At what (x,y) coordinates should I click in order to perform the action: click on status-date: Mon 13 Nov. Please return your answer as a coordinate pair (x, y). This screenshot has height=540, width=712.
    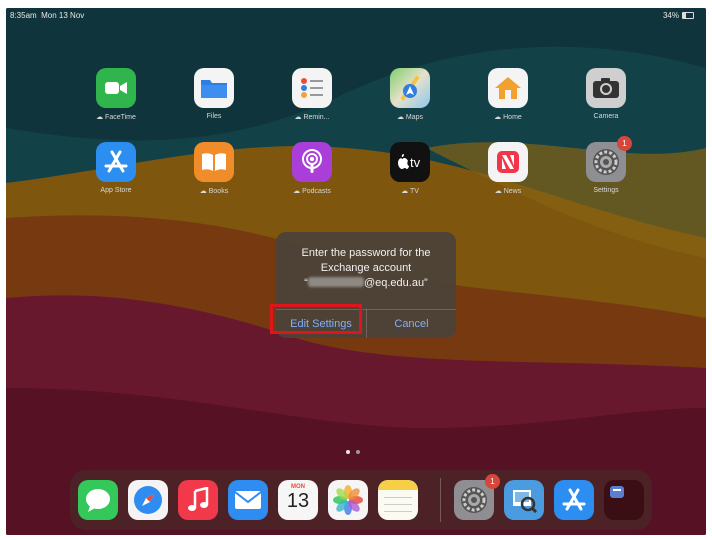
    Looking at the image, I should click on (63, 15).